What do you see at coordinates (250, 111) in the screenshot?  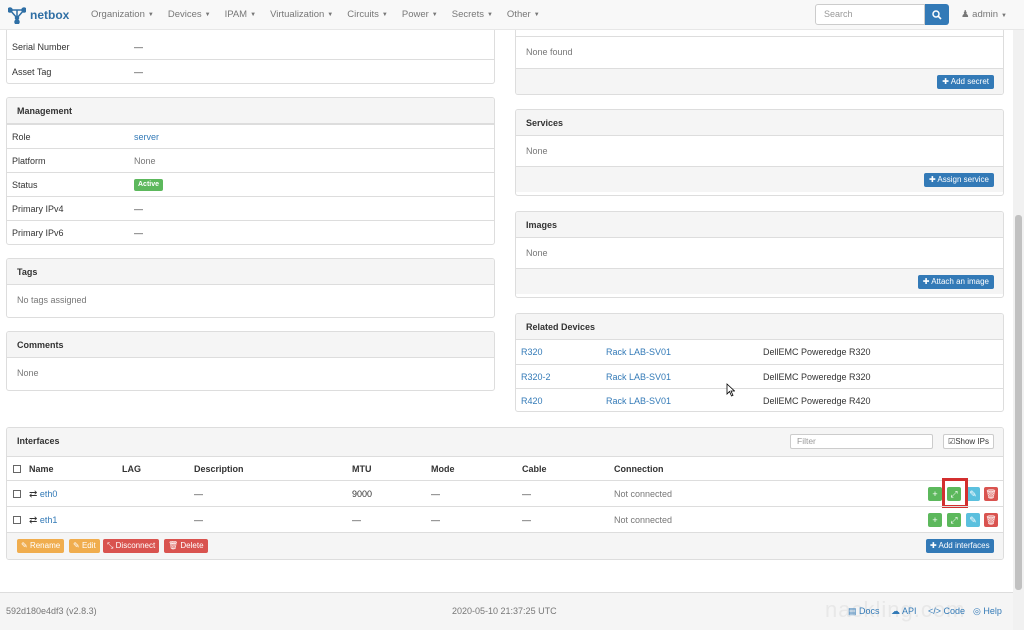 I see `panel-heading: Management` at bounding box center [250, 111].